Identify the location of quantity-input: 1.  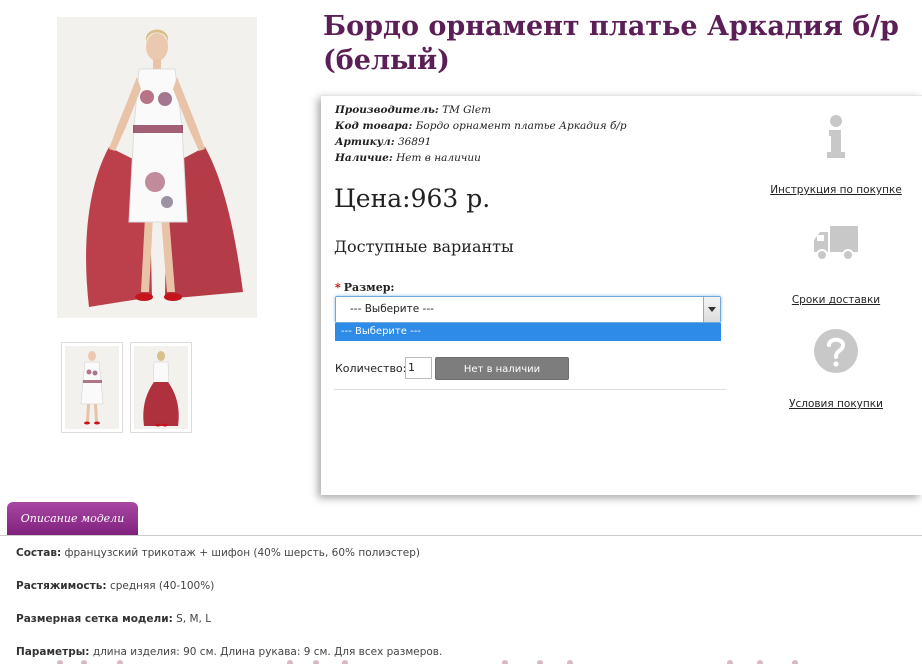
(418, 368).